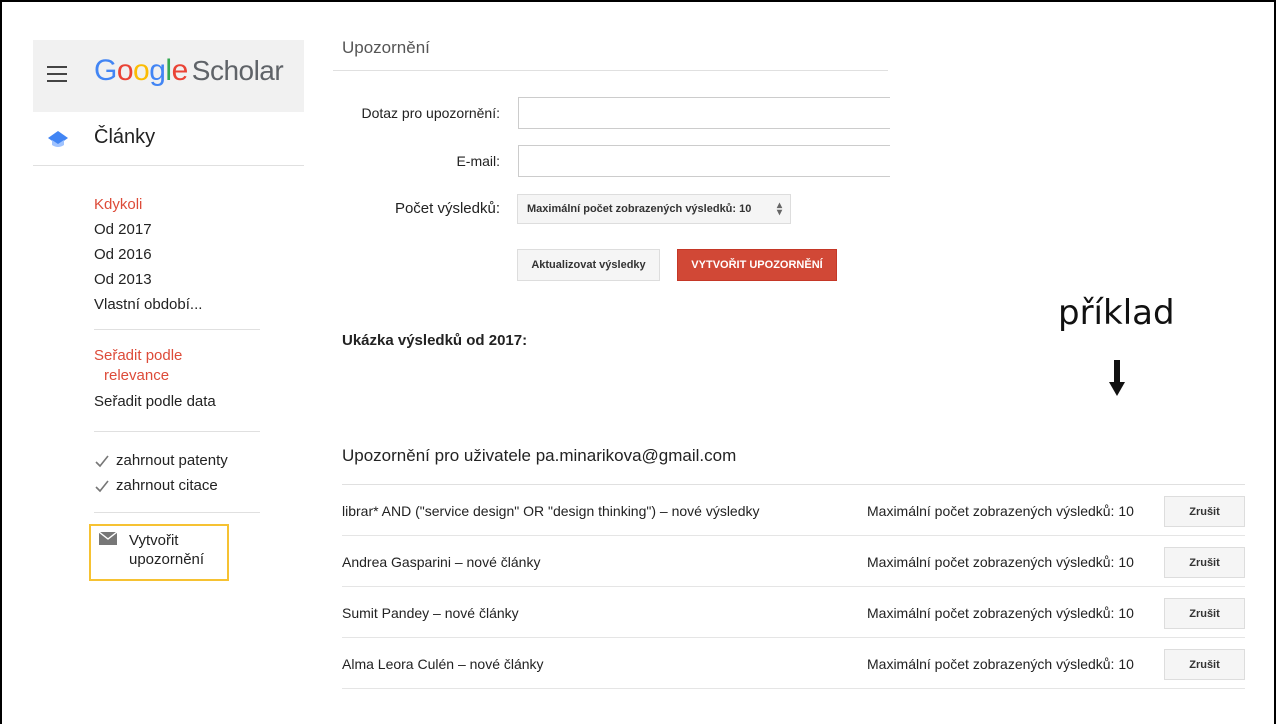 Image resolution: width=1276 pixels, height=724 pixels. Describe the element at coordinates (757, 265) in the screenshot. I see `create-alert-button: VYTVOŘIT UPOZORNĚNÍ` at that location.